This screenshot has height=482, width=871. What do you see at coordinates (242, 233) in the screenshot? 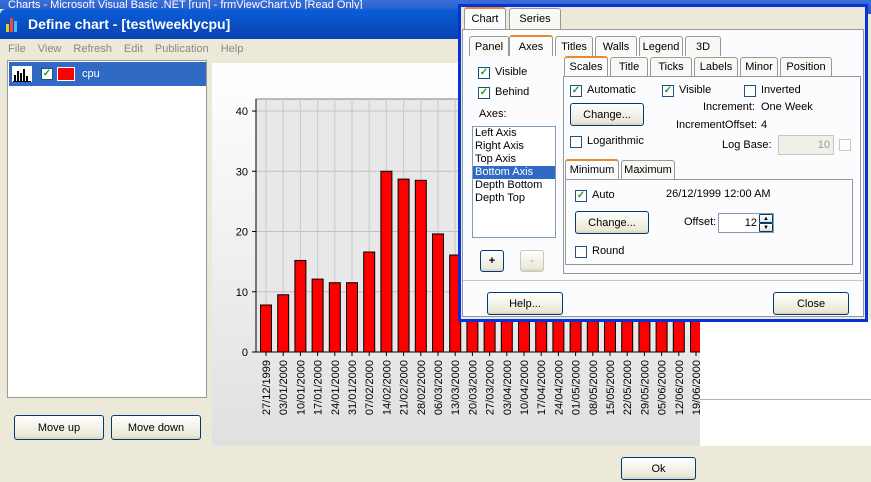
I see `y-tick-label: 20` at bounding box center [242, 233].